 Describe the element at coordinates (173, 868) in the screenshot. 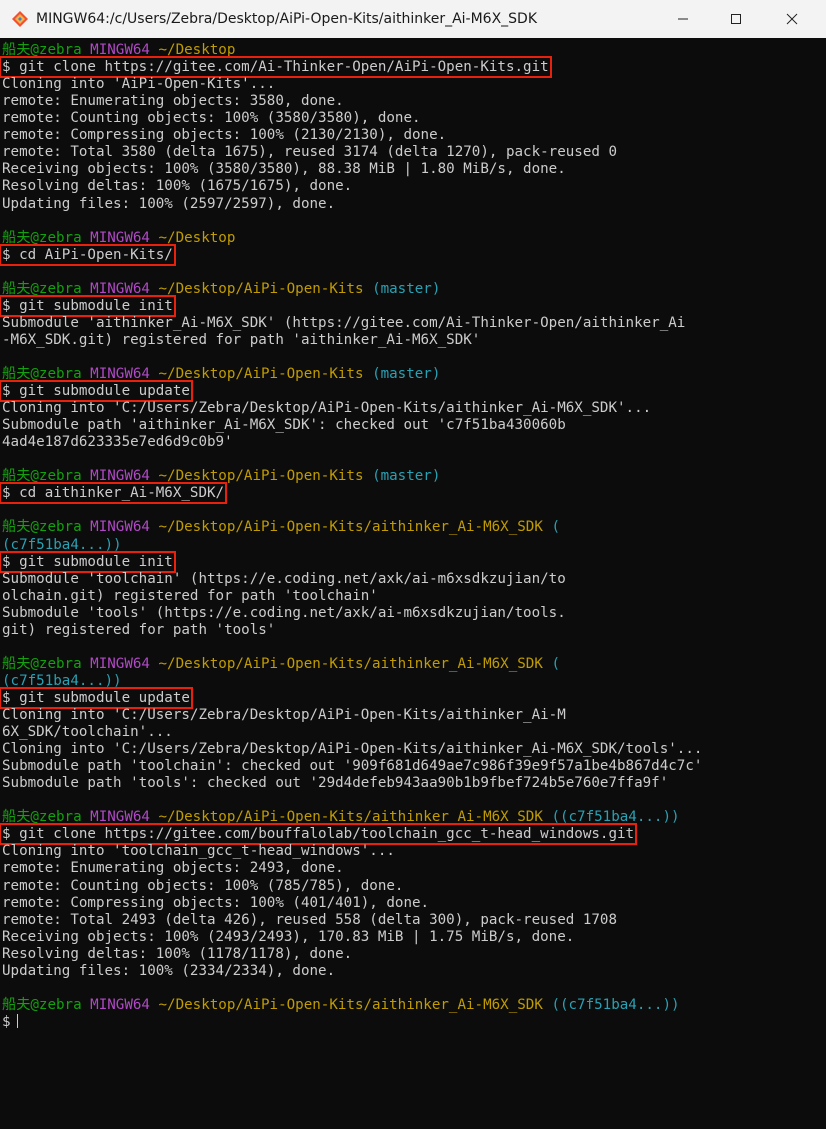

I see `output-line: remote: Enumerating objects: 2493, done.` at that location.